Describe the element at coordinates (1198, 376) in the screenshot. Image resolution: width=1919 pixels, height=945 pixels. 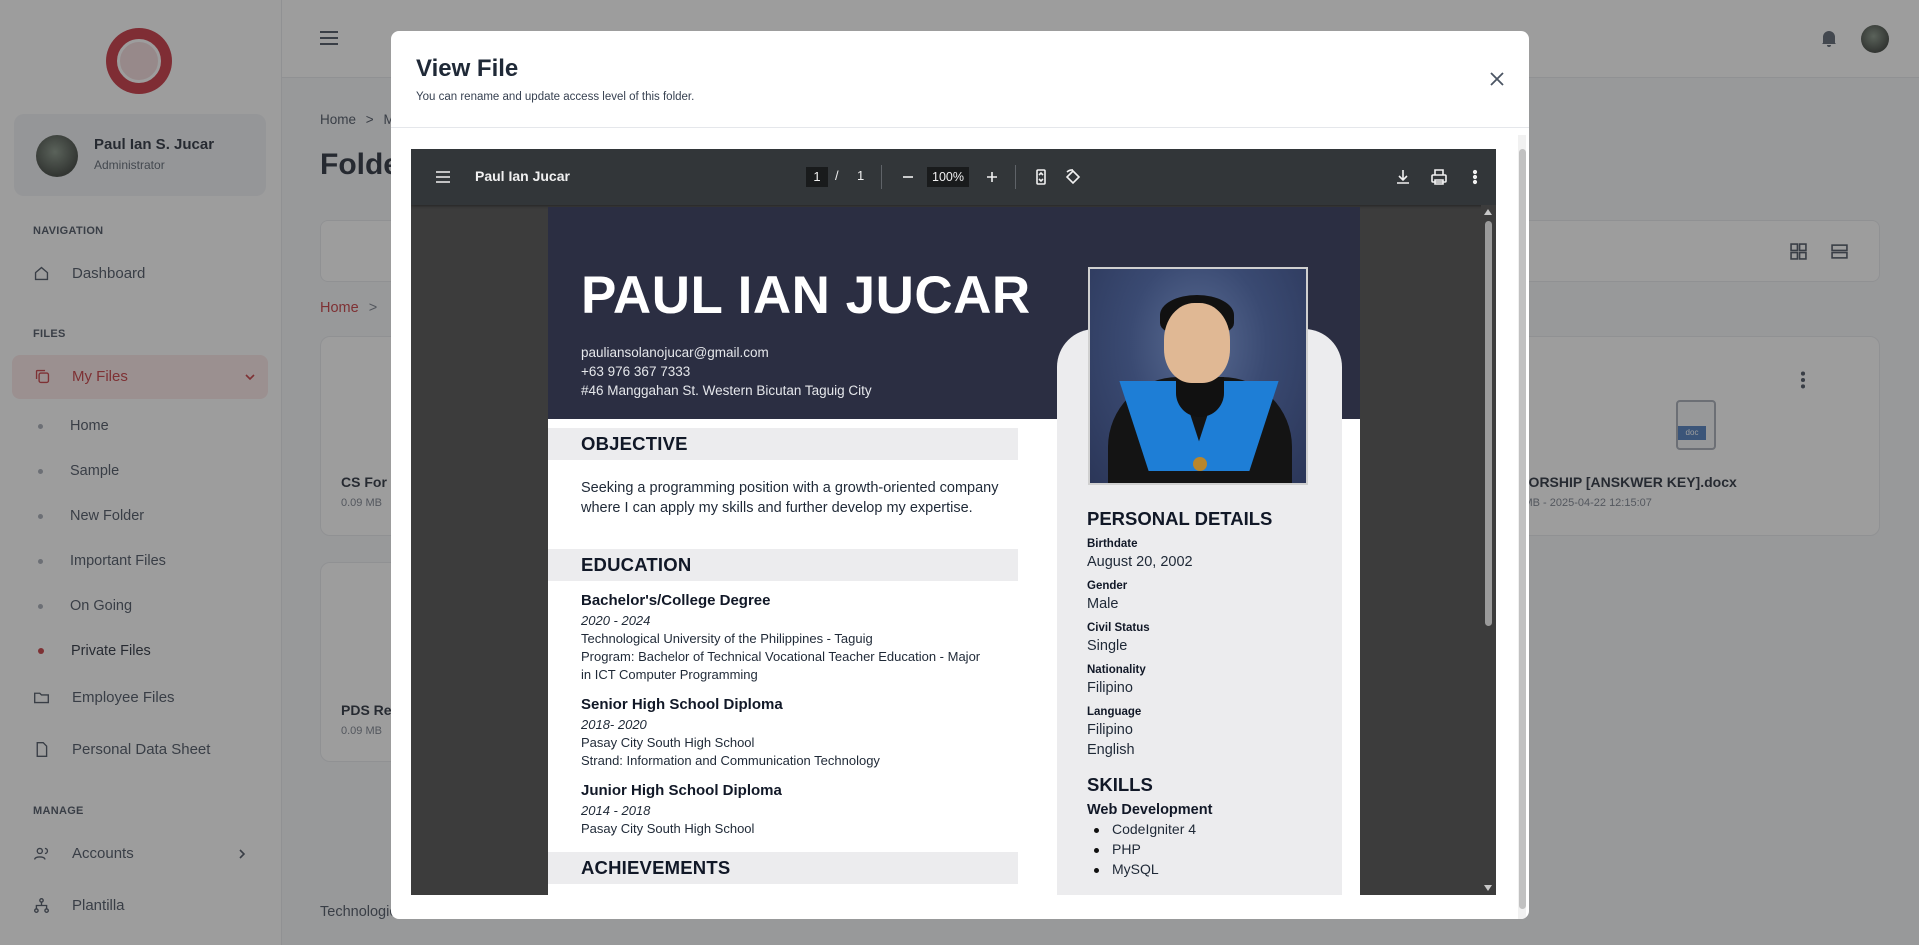
I see `profile-photo` at that location.